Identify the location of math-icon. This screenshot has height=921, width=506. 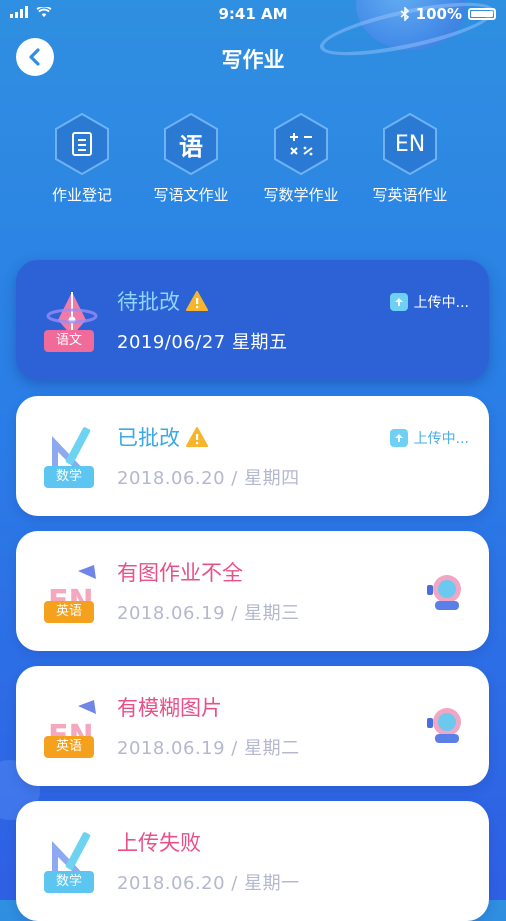
(301, 144).